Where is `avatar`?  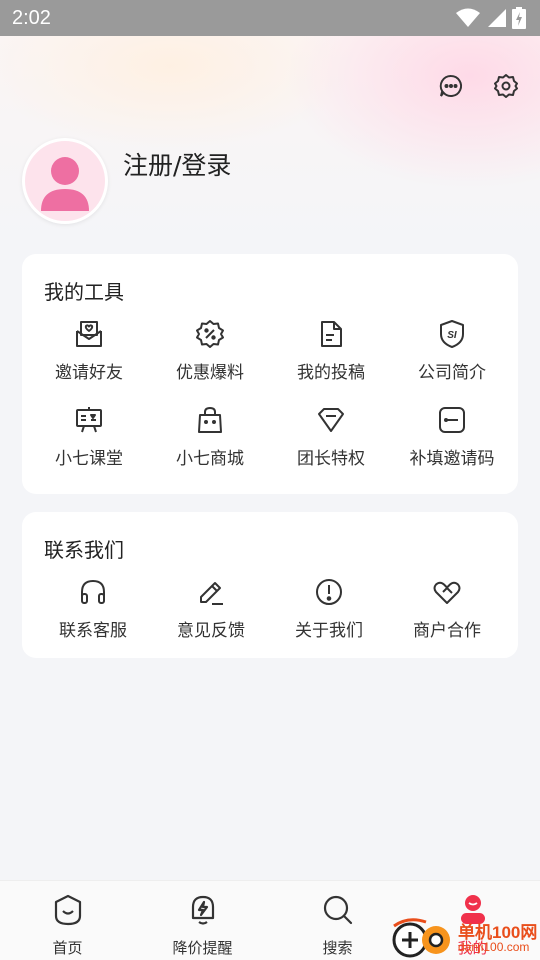 avatar is located at coordinates (65, 181).